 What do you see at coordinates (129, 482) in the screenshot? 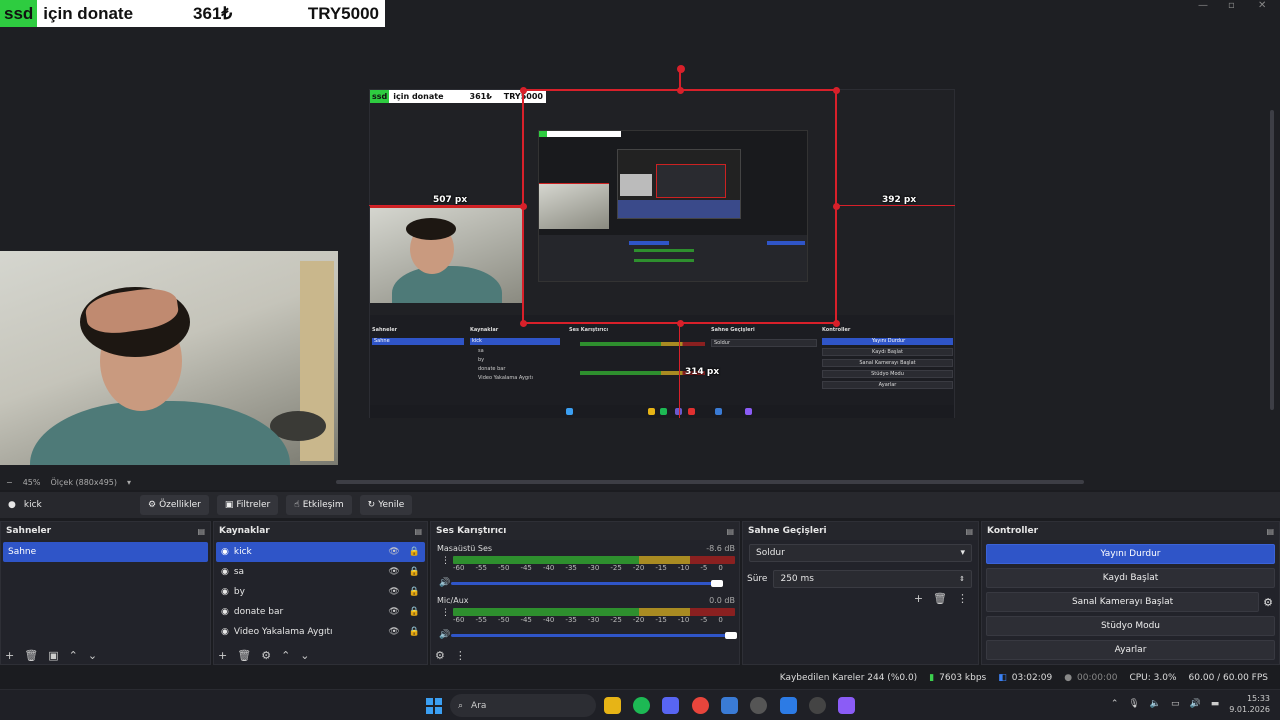
I see `chevron-down-icon: ▾` at bounding box center [129, 482].